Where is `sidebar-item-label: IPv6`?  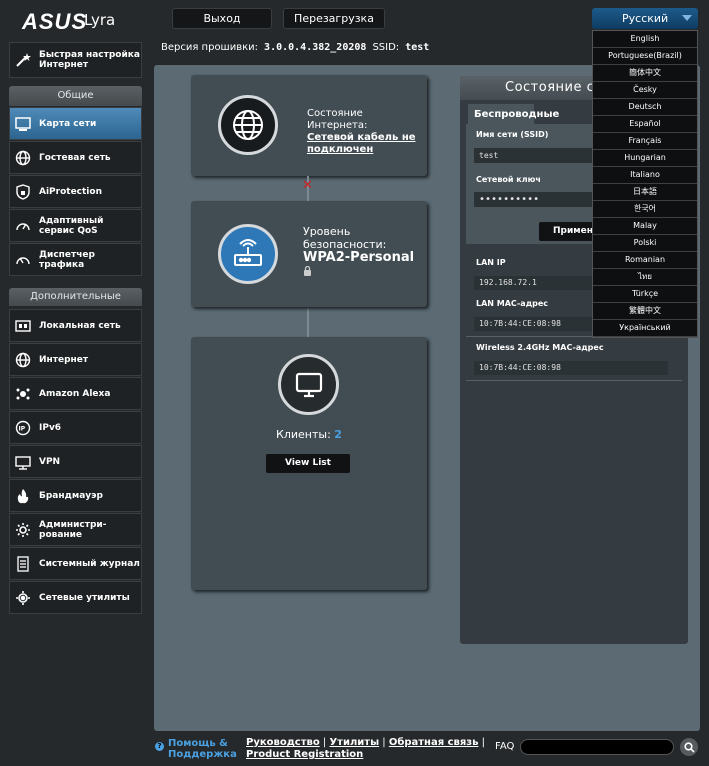 sidebar-item-label: IPv6 is located at coordinates (50, 427).